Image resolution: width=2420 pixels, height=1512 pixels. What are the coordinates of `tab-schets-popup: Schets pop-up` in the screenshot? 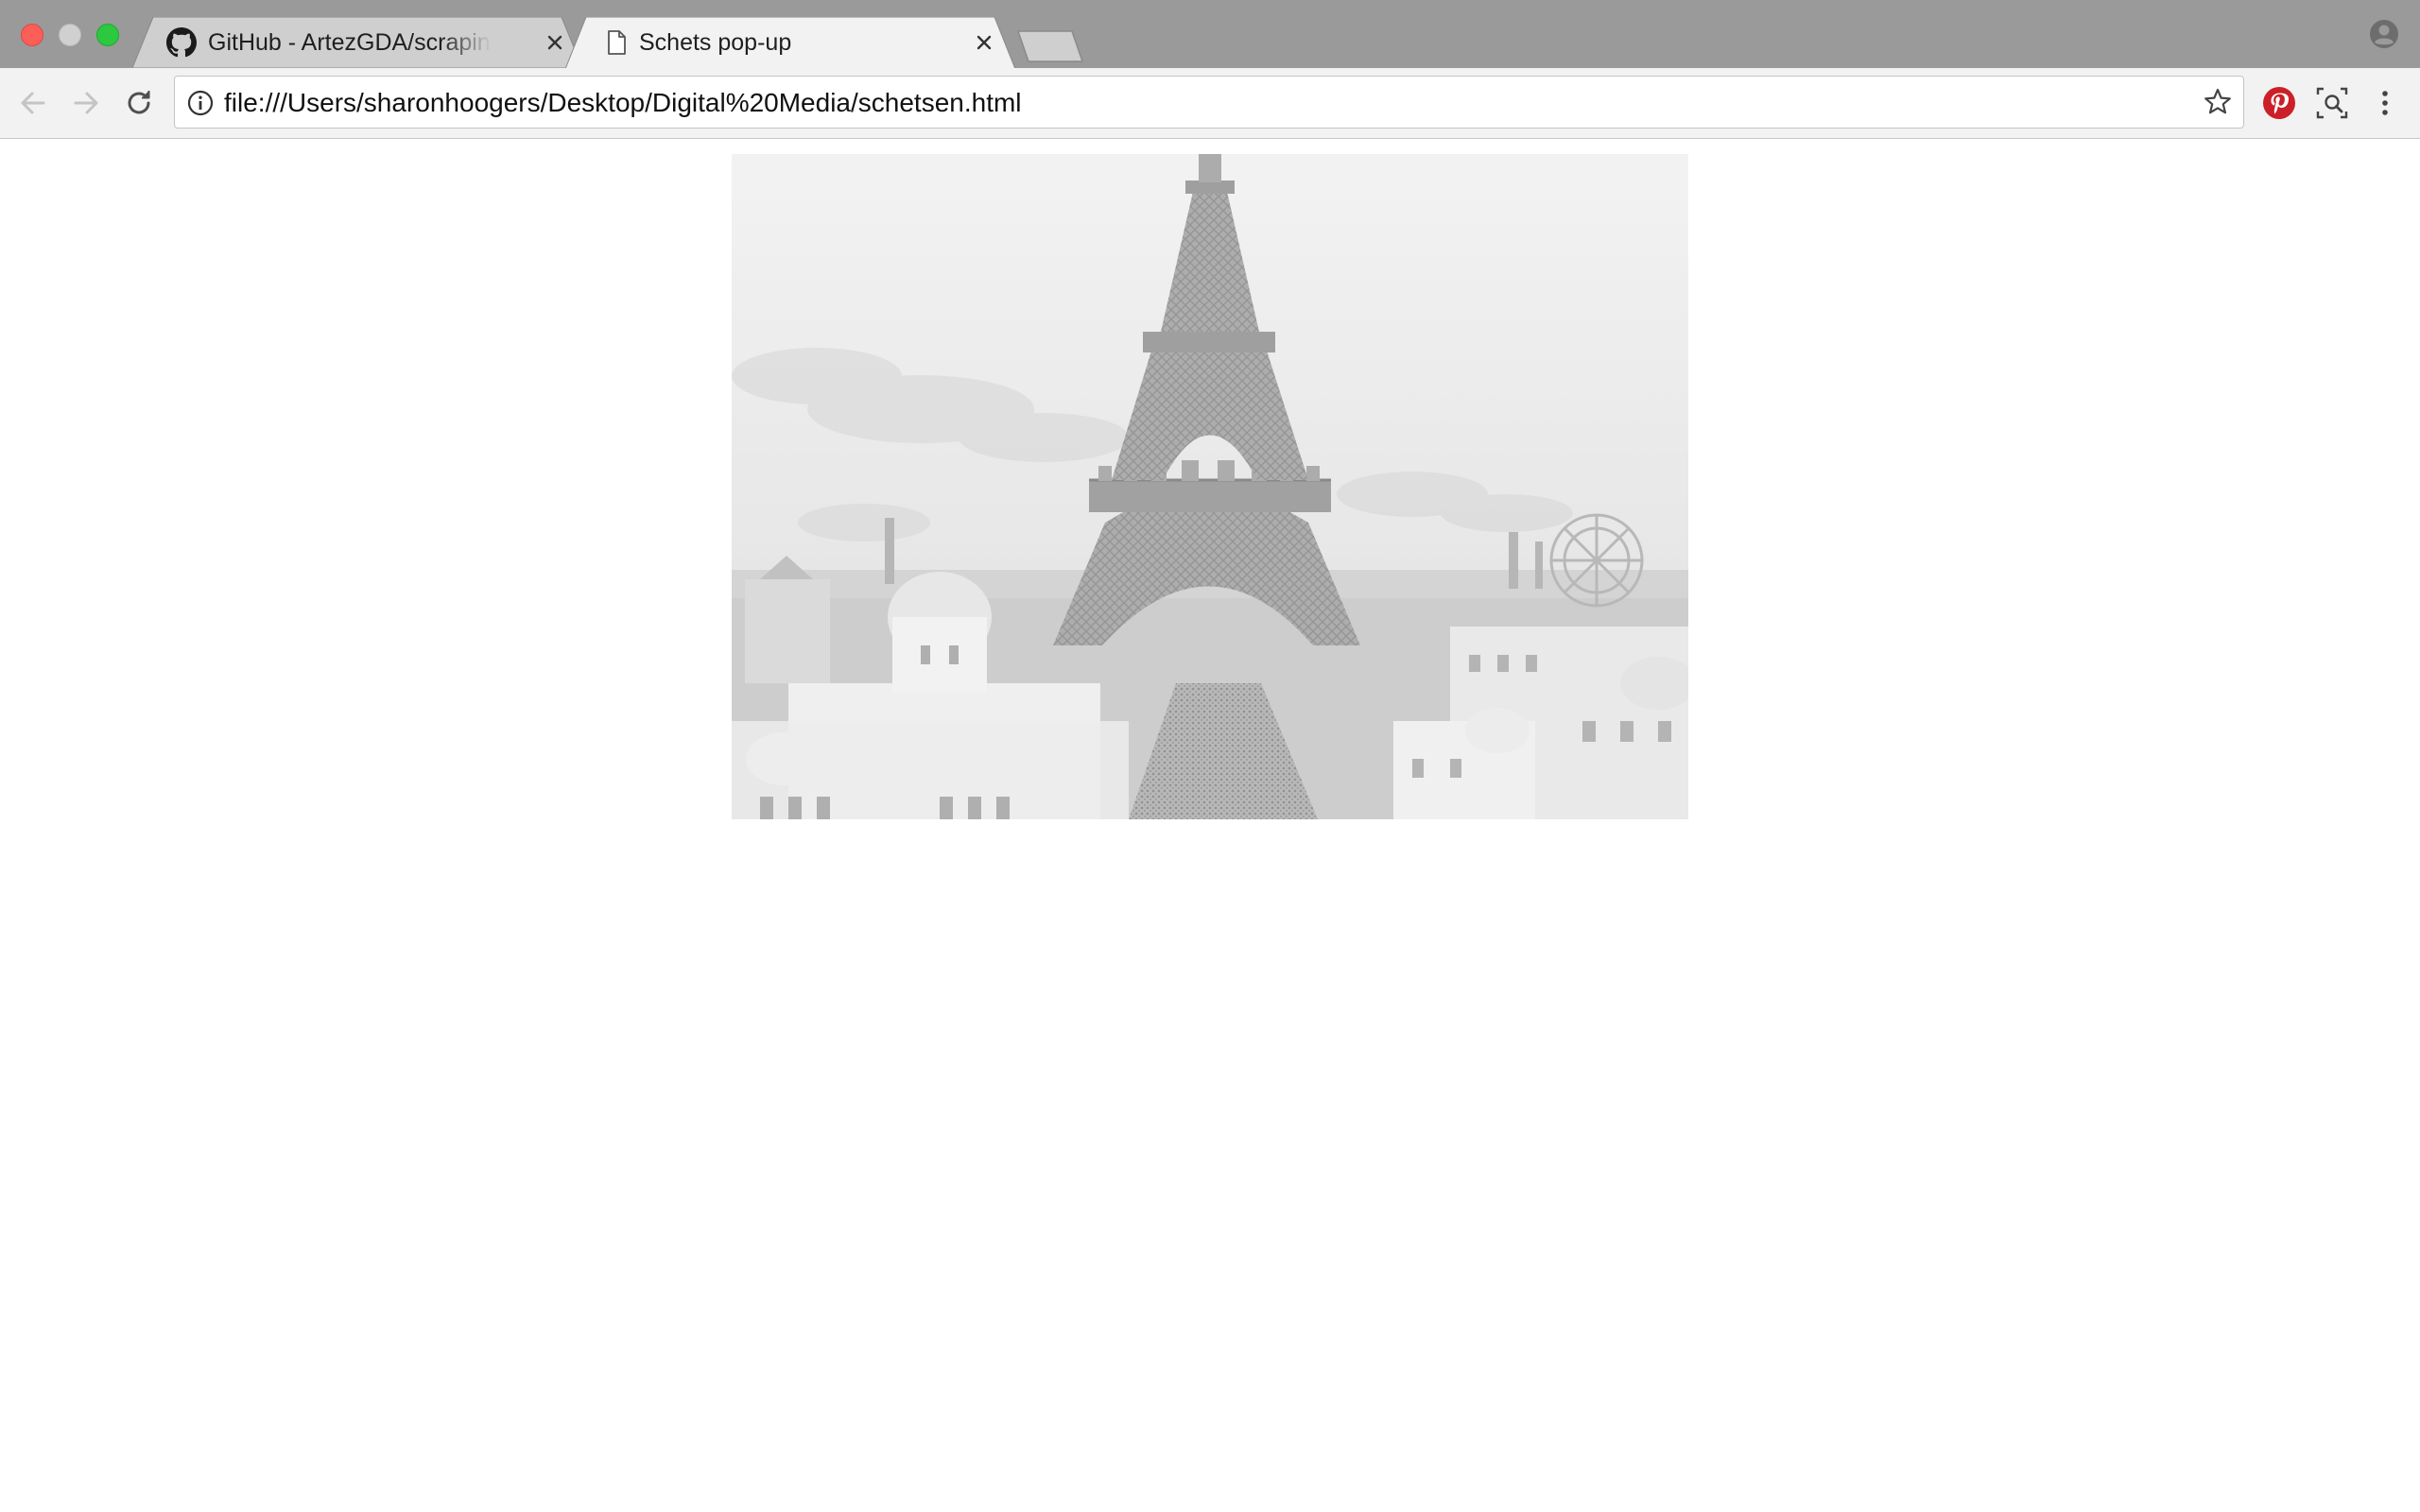 It's located at (790, 42).